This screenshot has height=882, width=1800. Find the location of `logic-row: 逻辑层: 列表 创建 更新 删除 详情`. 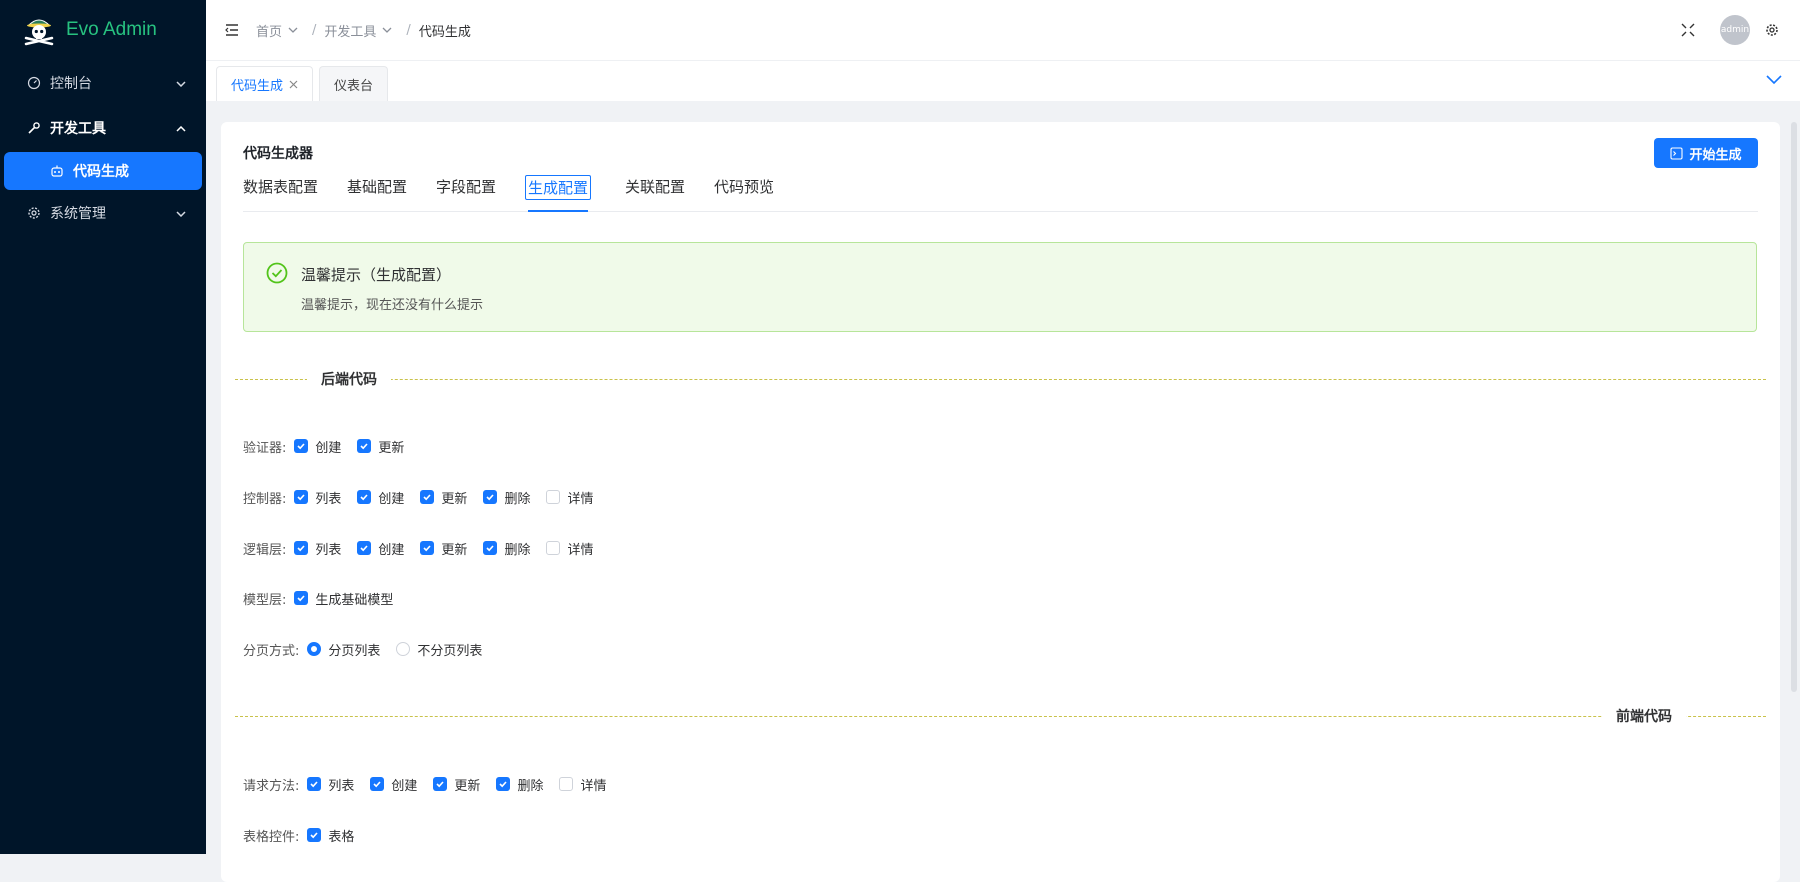

logic-row: 逻辑层: 列表 创建 更新 删除 详情 is located at coordinates (426, 548).